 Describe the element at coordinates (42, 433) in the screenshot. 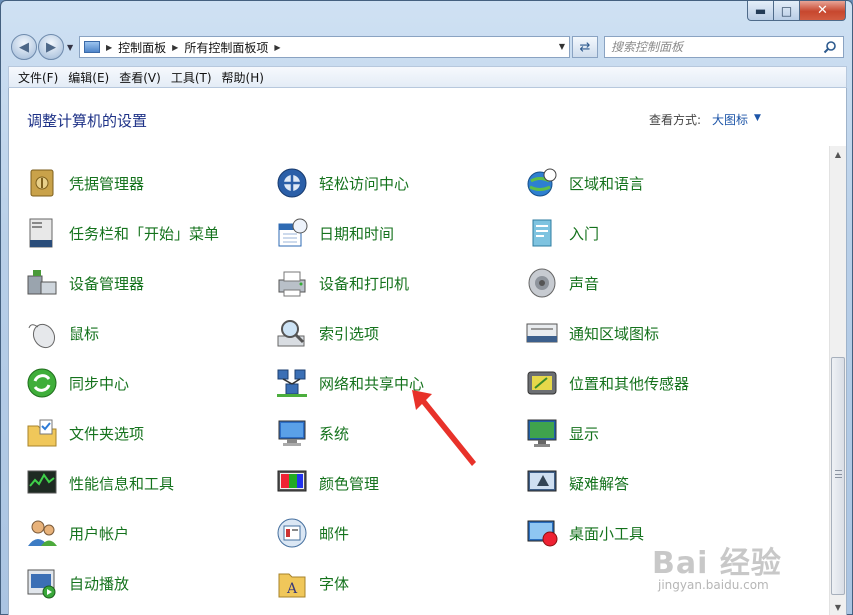

I see `folder-options-icon` at that location.